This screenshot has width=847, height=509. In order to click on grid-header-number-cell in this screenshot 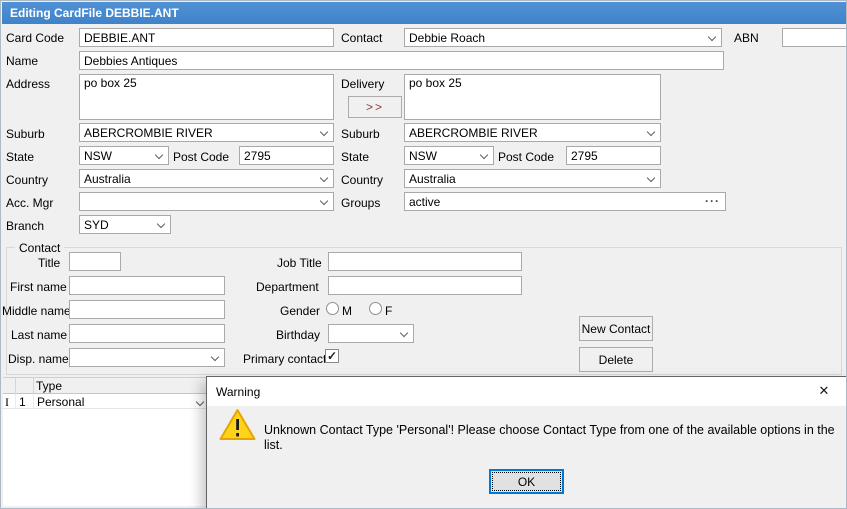, I will do `click(25, 386)`.